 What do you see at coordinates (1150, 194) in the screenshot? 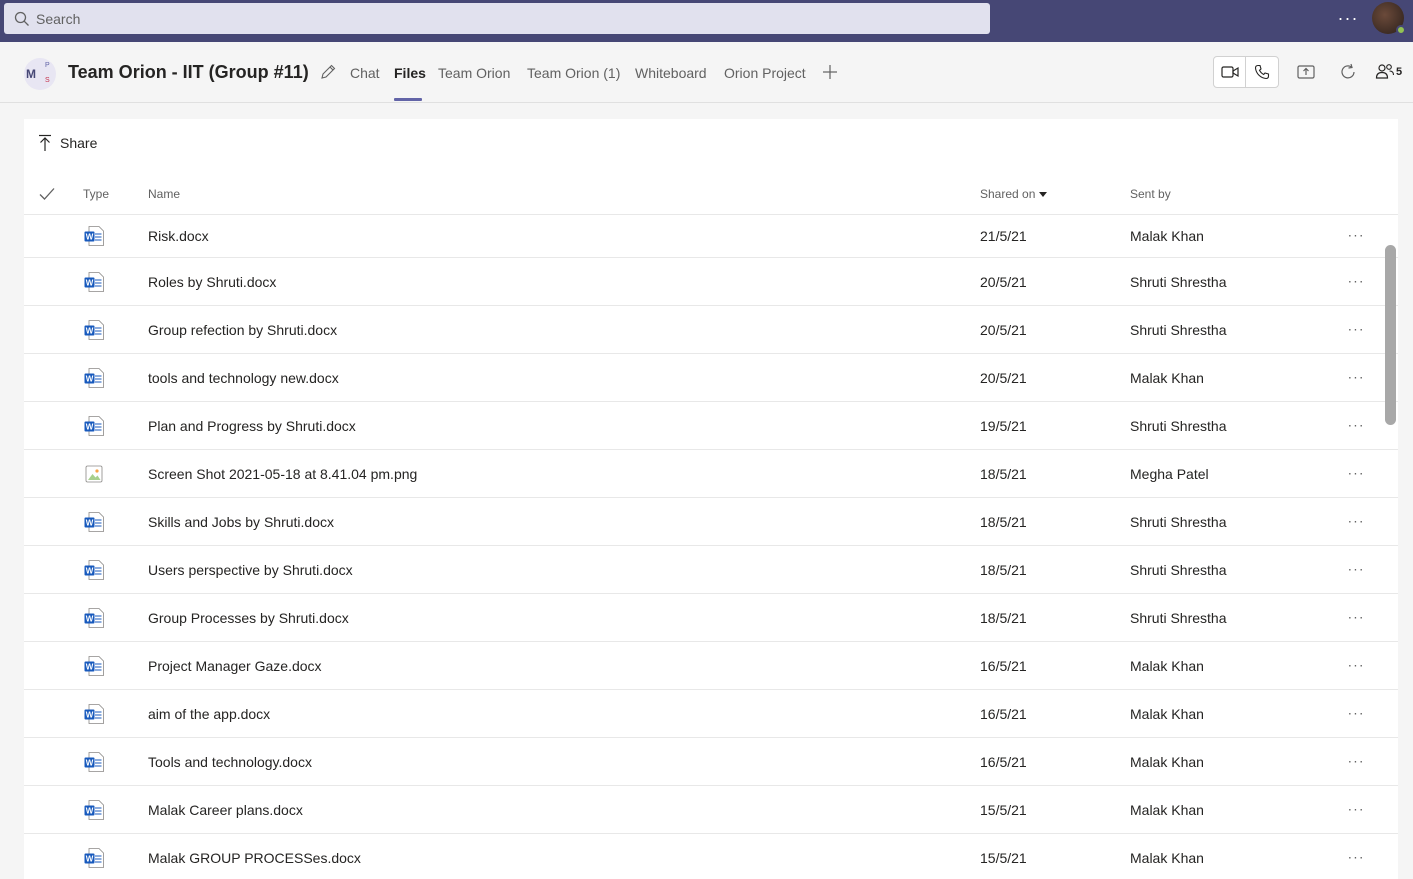
I see `column-header-sent-by: Sent by` at bounding box center [1150, 194].